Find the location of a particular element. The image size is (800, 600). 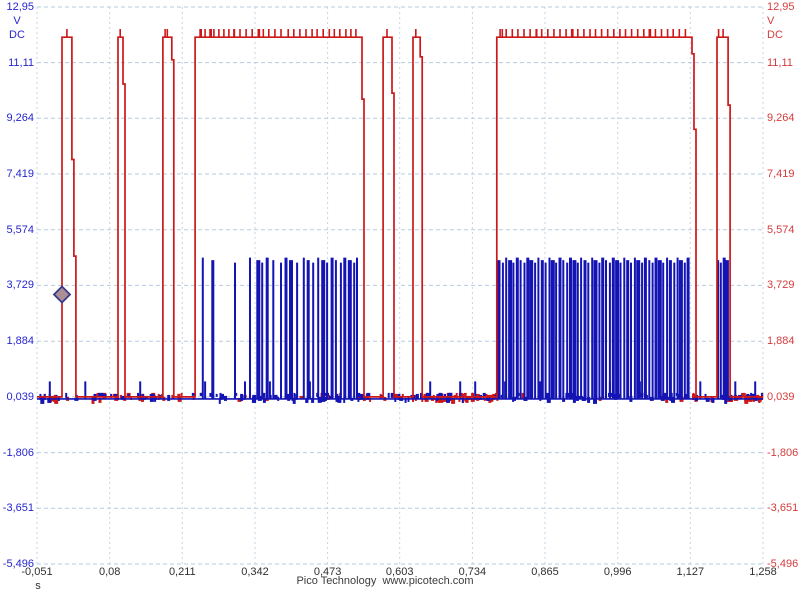

y-axis-coupling-left: DC is located at coordinates (17, 35).